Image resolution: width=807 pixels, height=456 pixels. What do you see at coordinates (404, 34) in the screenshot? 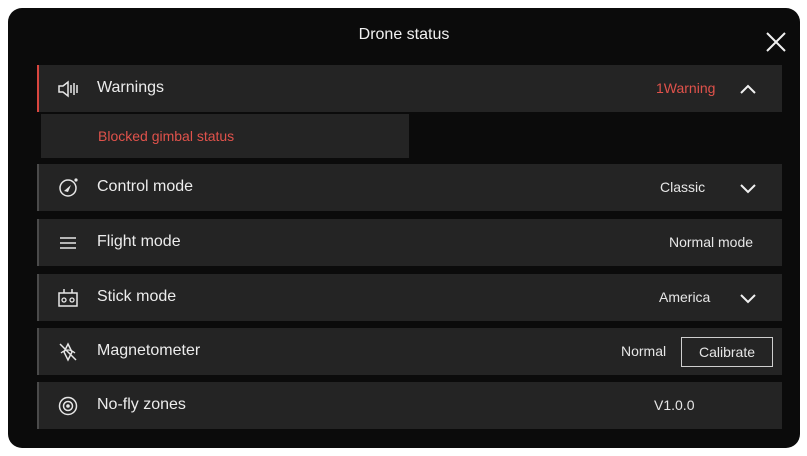
I see `page-title: Drone status` at bounding box center [404, 34].